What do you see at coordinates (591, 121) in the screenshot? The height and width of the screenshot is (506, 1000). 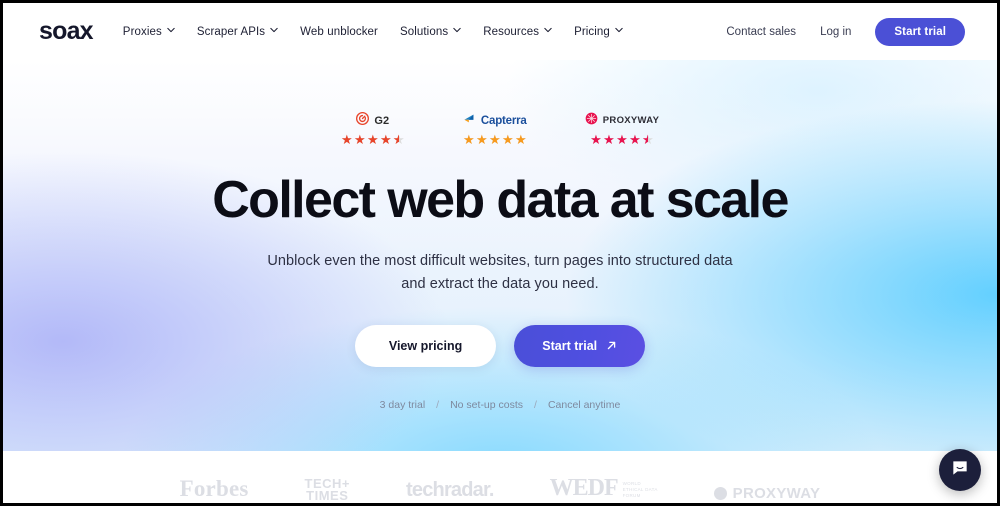 I see `proxyway-logo-icon` at bounding box center [591, 121].